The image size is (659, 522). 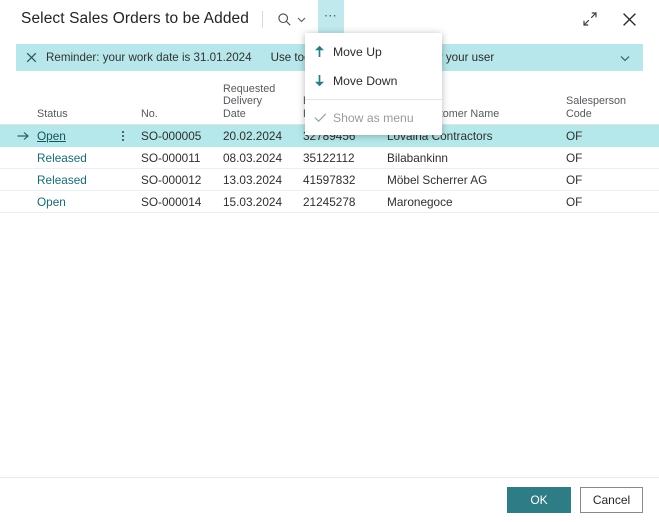 What do you see at coordinates (284, 19) in the screenshot?
I see `search-icon` at bounding box center [284, 19].